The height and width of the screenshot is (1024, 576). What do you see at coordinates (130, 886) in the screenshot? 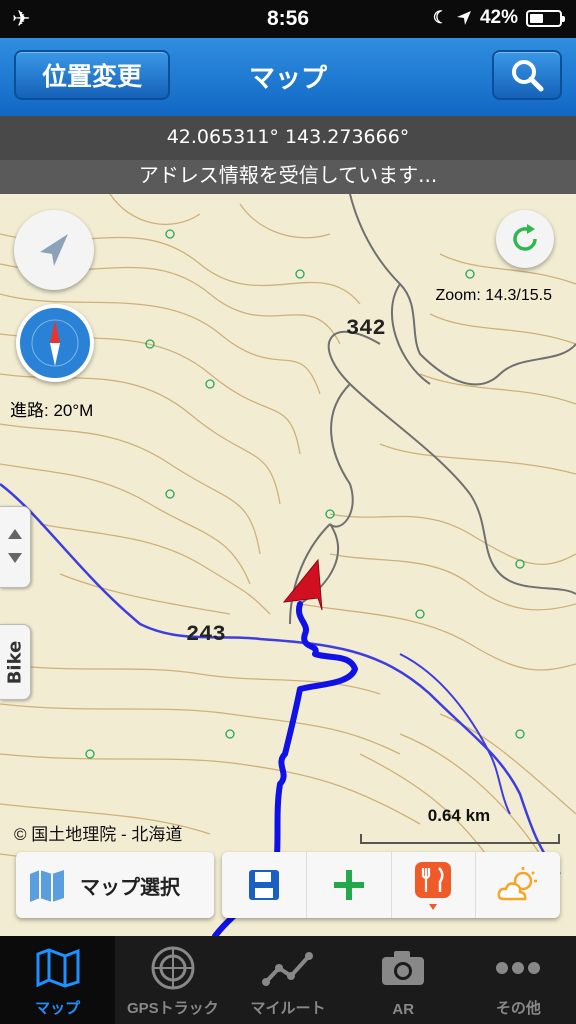
I see `map-select-label: マップ選択` at bounding box center [130, 886].